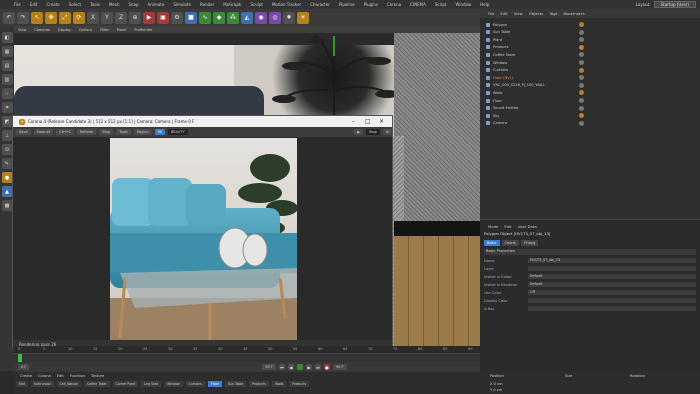  Describe the element at coordinates (235, 384) in the screenshot. I see `material-chip: Sun Table` at that location.